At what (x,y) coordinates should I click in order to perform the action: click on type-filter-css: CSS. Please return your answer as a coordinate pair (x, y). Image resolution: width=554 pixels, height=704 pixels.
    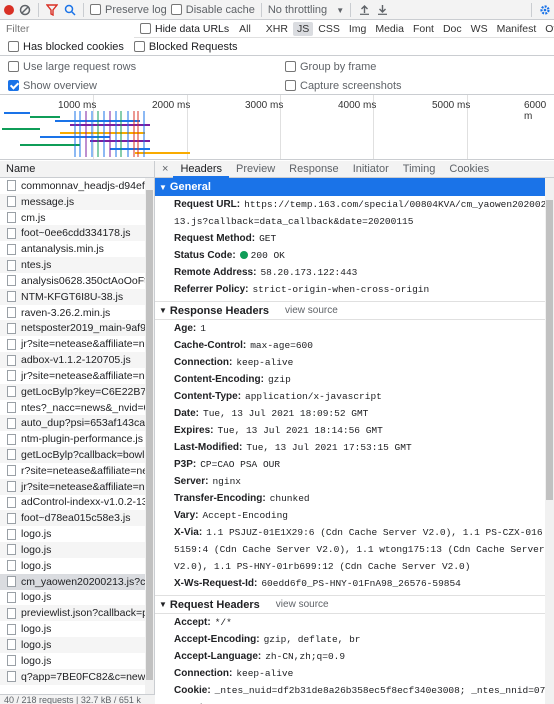
    Looking at the image, I should click on (329, 29).